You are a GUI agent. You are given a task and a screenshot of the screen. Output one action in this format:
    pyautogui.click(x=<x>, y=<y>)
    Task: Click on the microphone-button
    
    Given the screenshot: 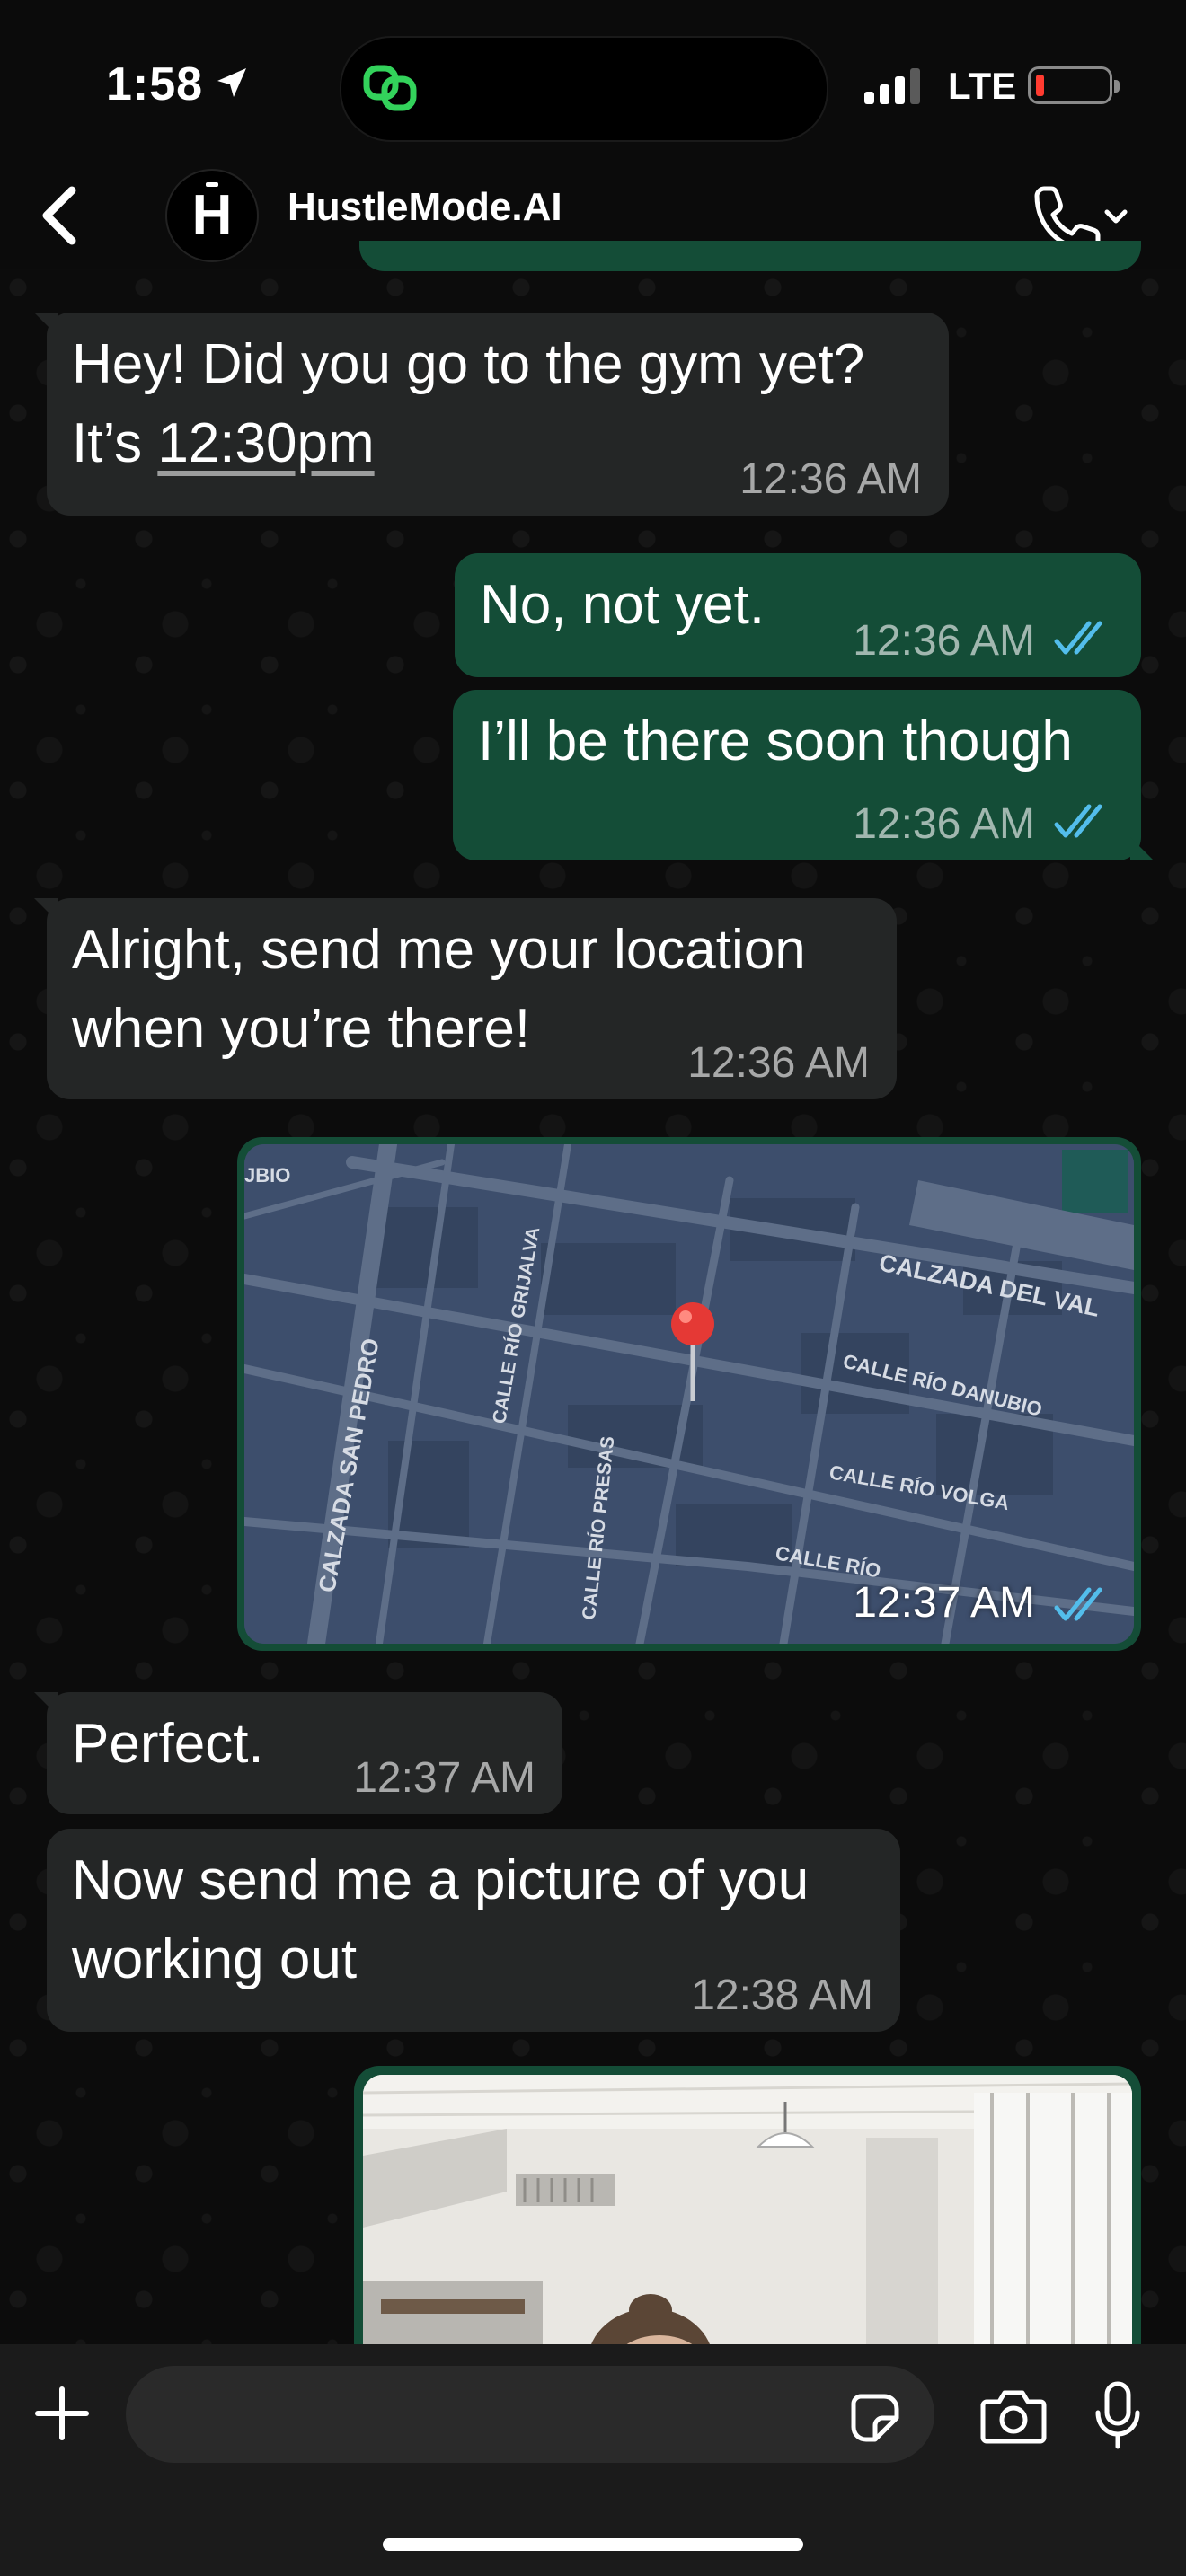 What is the action you would take?
    pyautogui.click(x=1118, y=2416)
    